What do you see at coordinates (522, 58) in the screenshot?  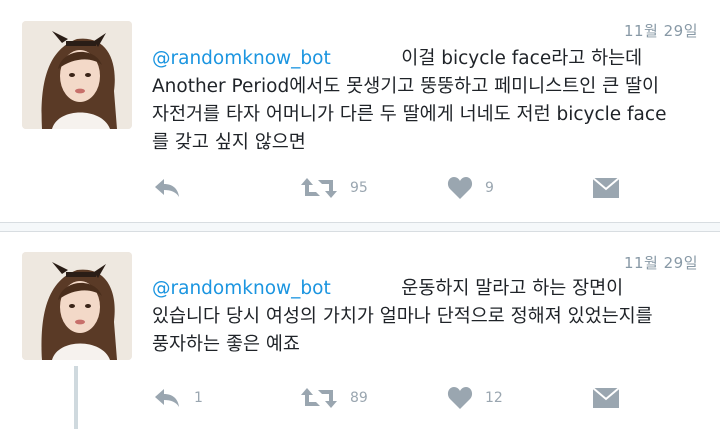 I see `tweet-text-line-1: 이걸 bicycle face라고 하는데` at bounding box center [522, 58].